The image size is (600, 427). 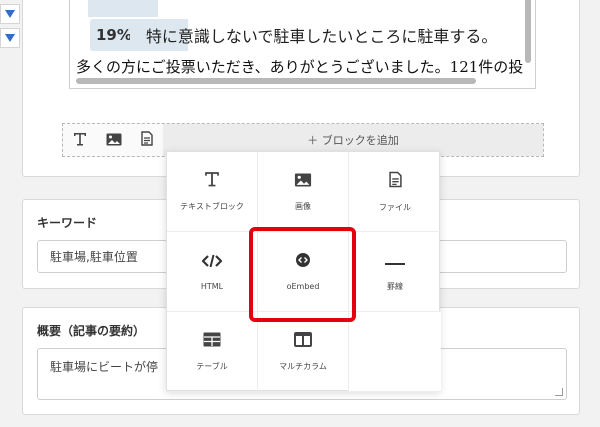 I want to click on block-option-file: ファイル, so click(x=395, y=192).